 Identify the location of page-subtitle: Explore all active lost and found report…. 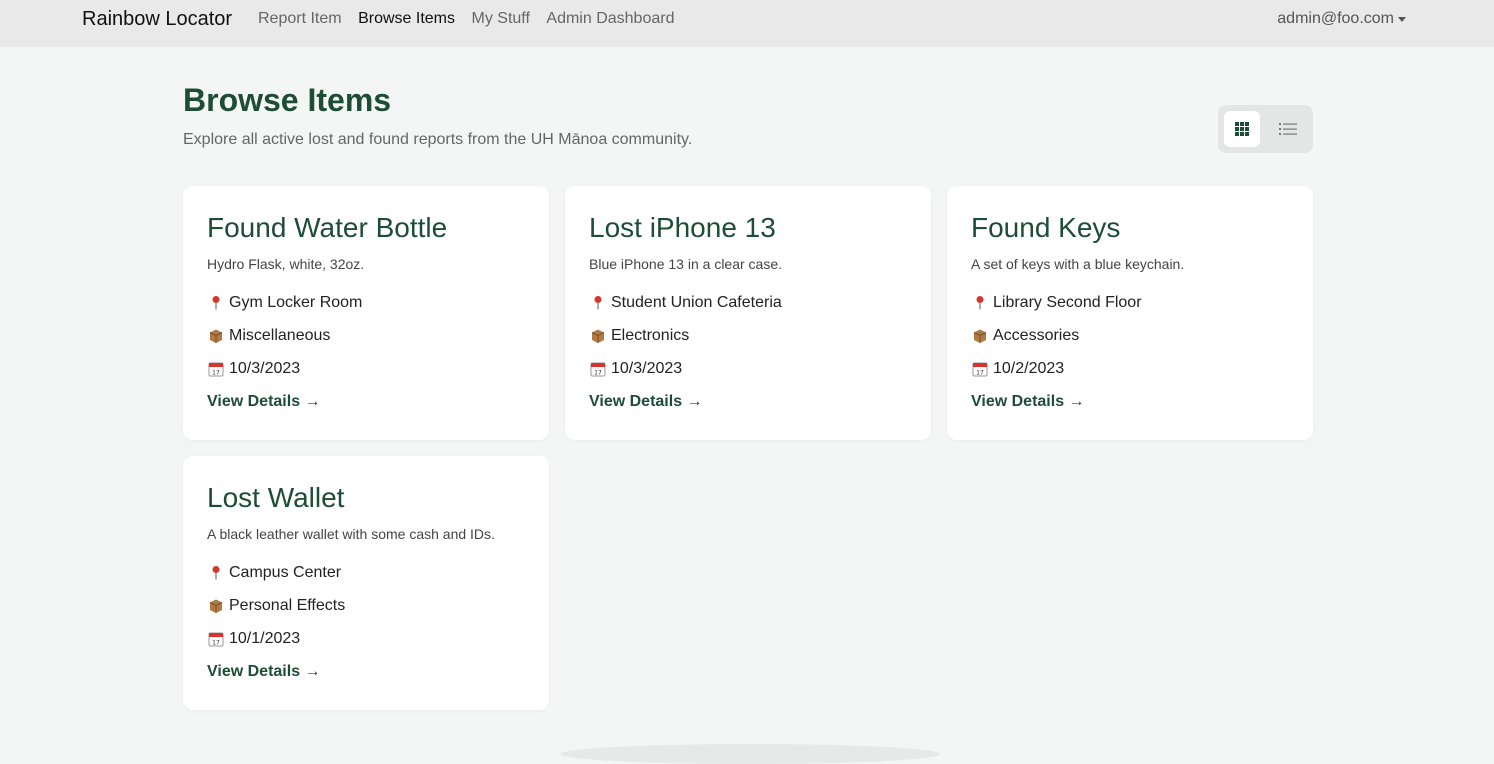
(438, 139).